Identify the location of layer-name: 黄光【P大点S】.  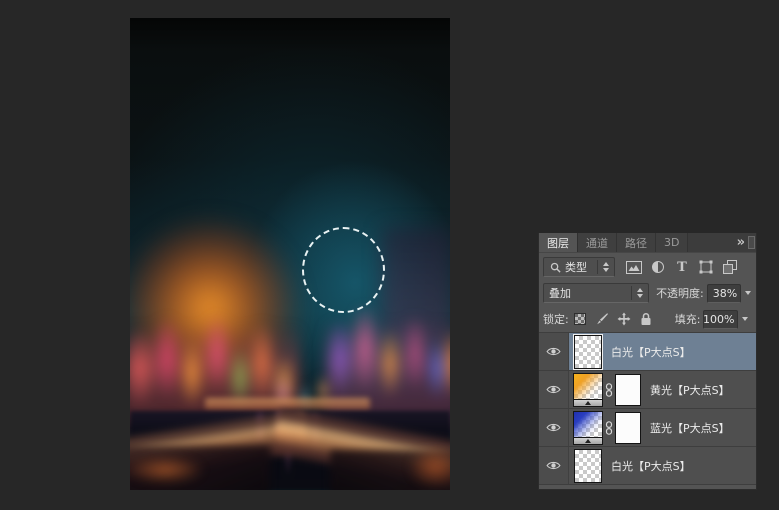
(690, 390).